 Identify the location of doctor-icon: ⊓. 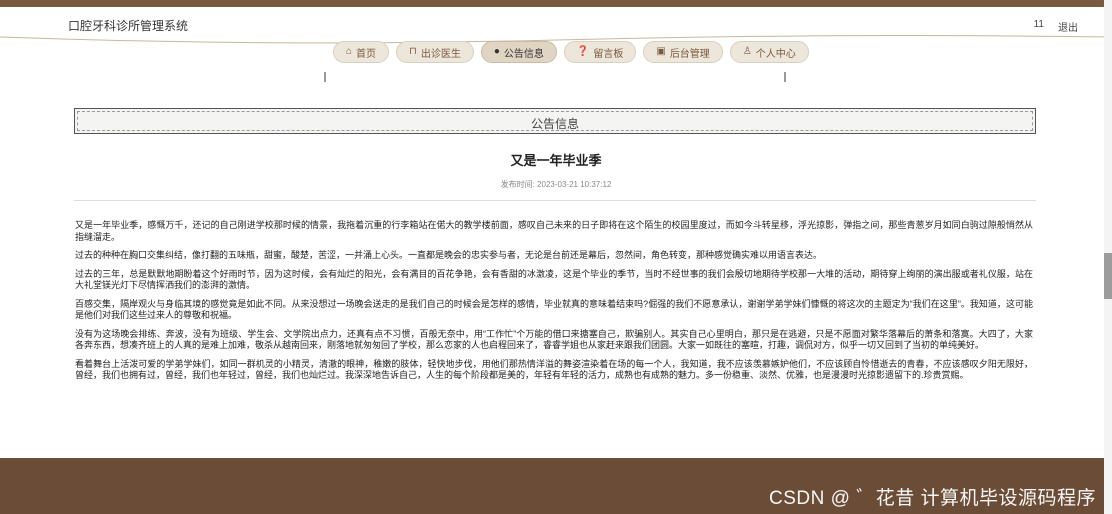
(413, 51).